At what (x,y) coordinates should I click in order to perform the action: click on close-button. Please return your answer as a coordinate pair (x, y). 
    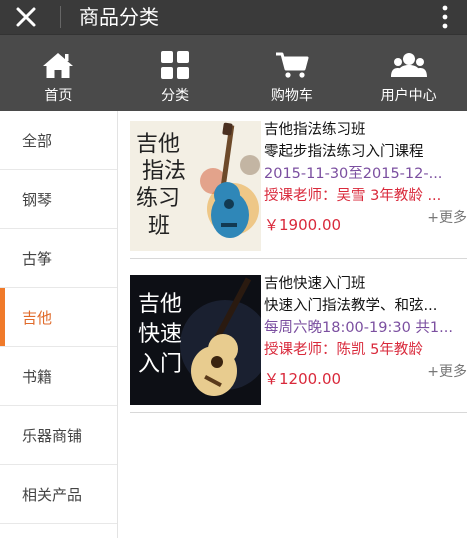
    Looking at the image, I should click on (26, 17).